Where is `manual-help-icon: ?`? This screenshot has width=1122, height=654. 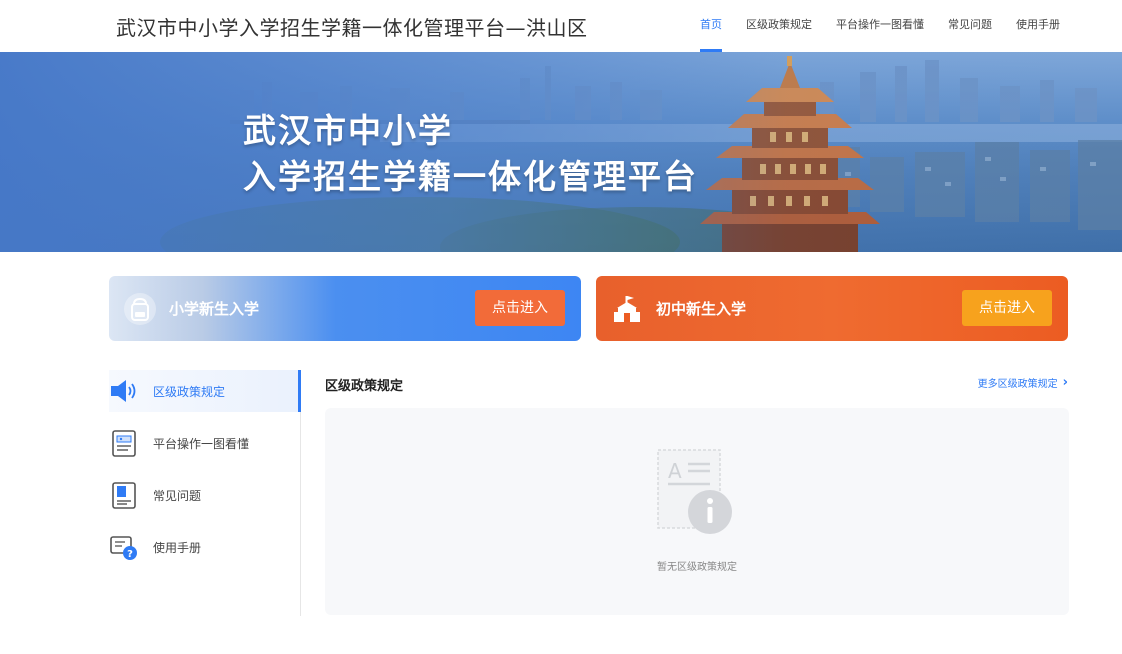
manual-help-icon: ? is located at coordinates (123, 548).